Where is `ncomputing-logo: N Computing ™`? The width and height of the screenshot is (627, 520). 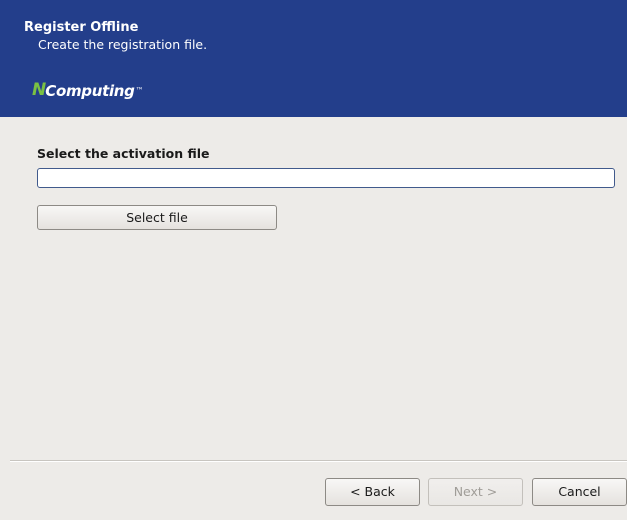 ncomputing-logo: N Computing ™ is located at coordinates (88, 90).